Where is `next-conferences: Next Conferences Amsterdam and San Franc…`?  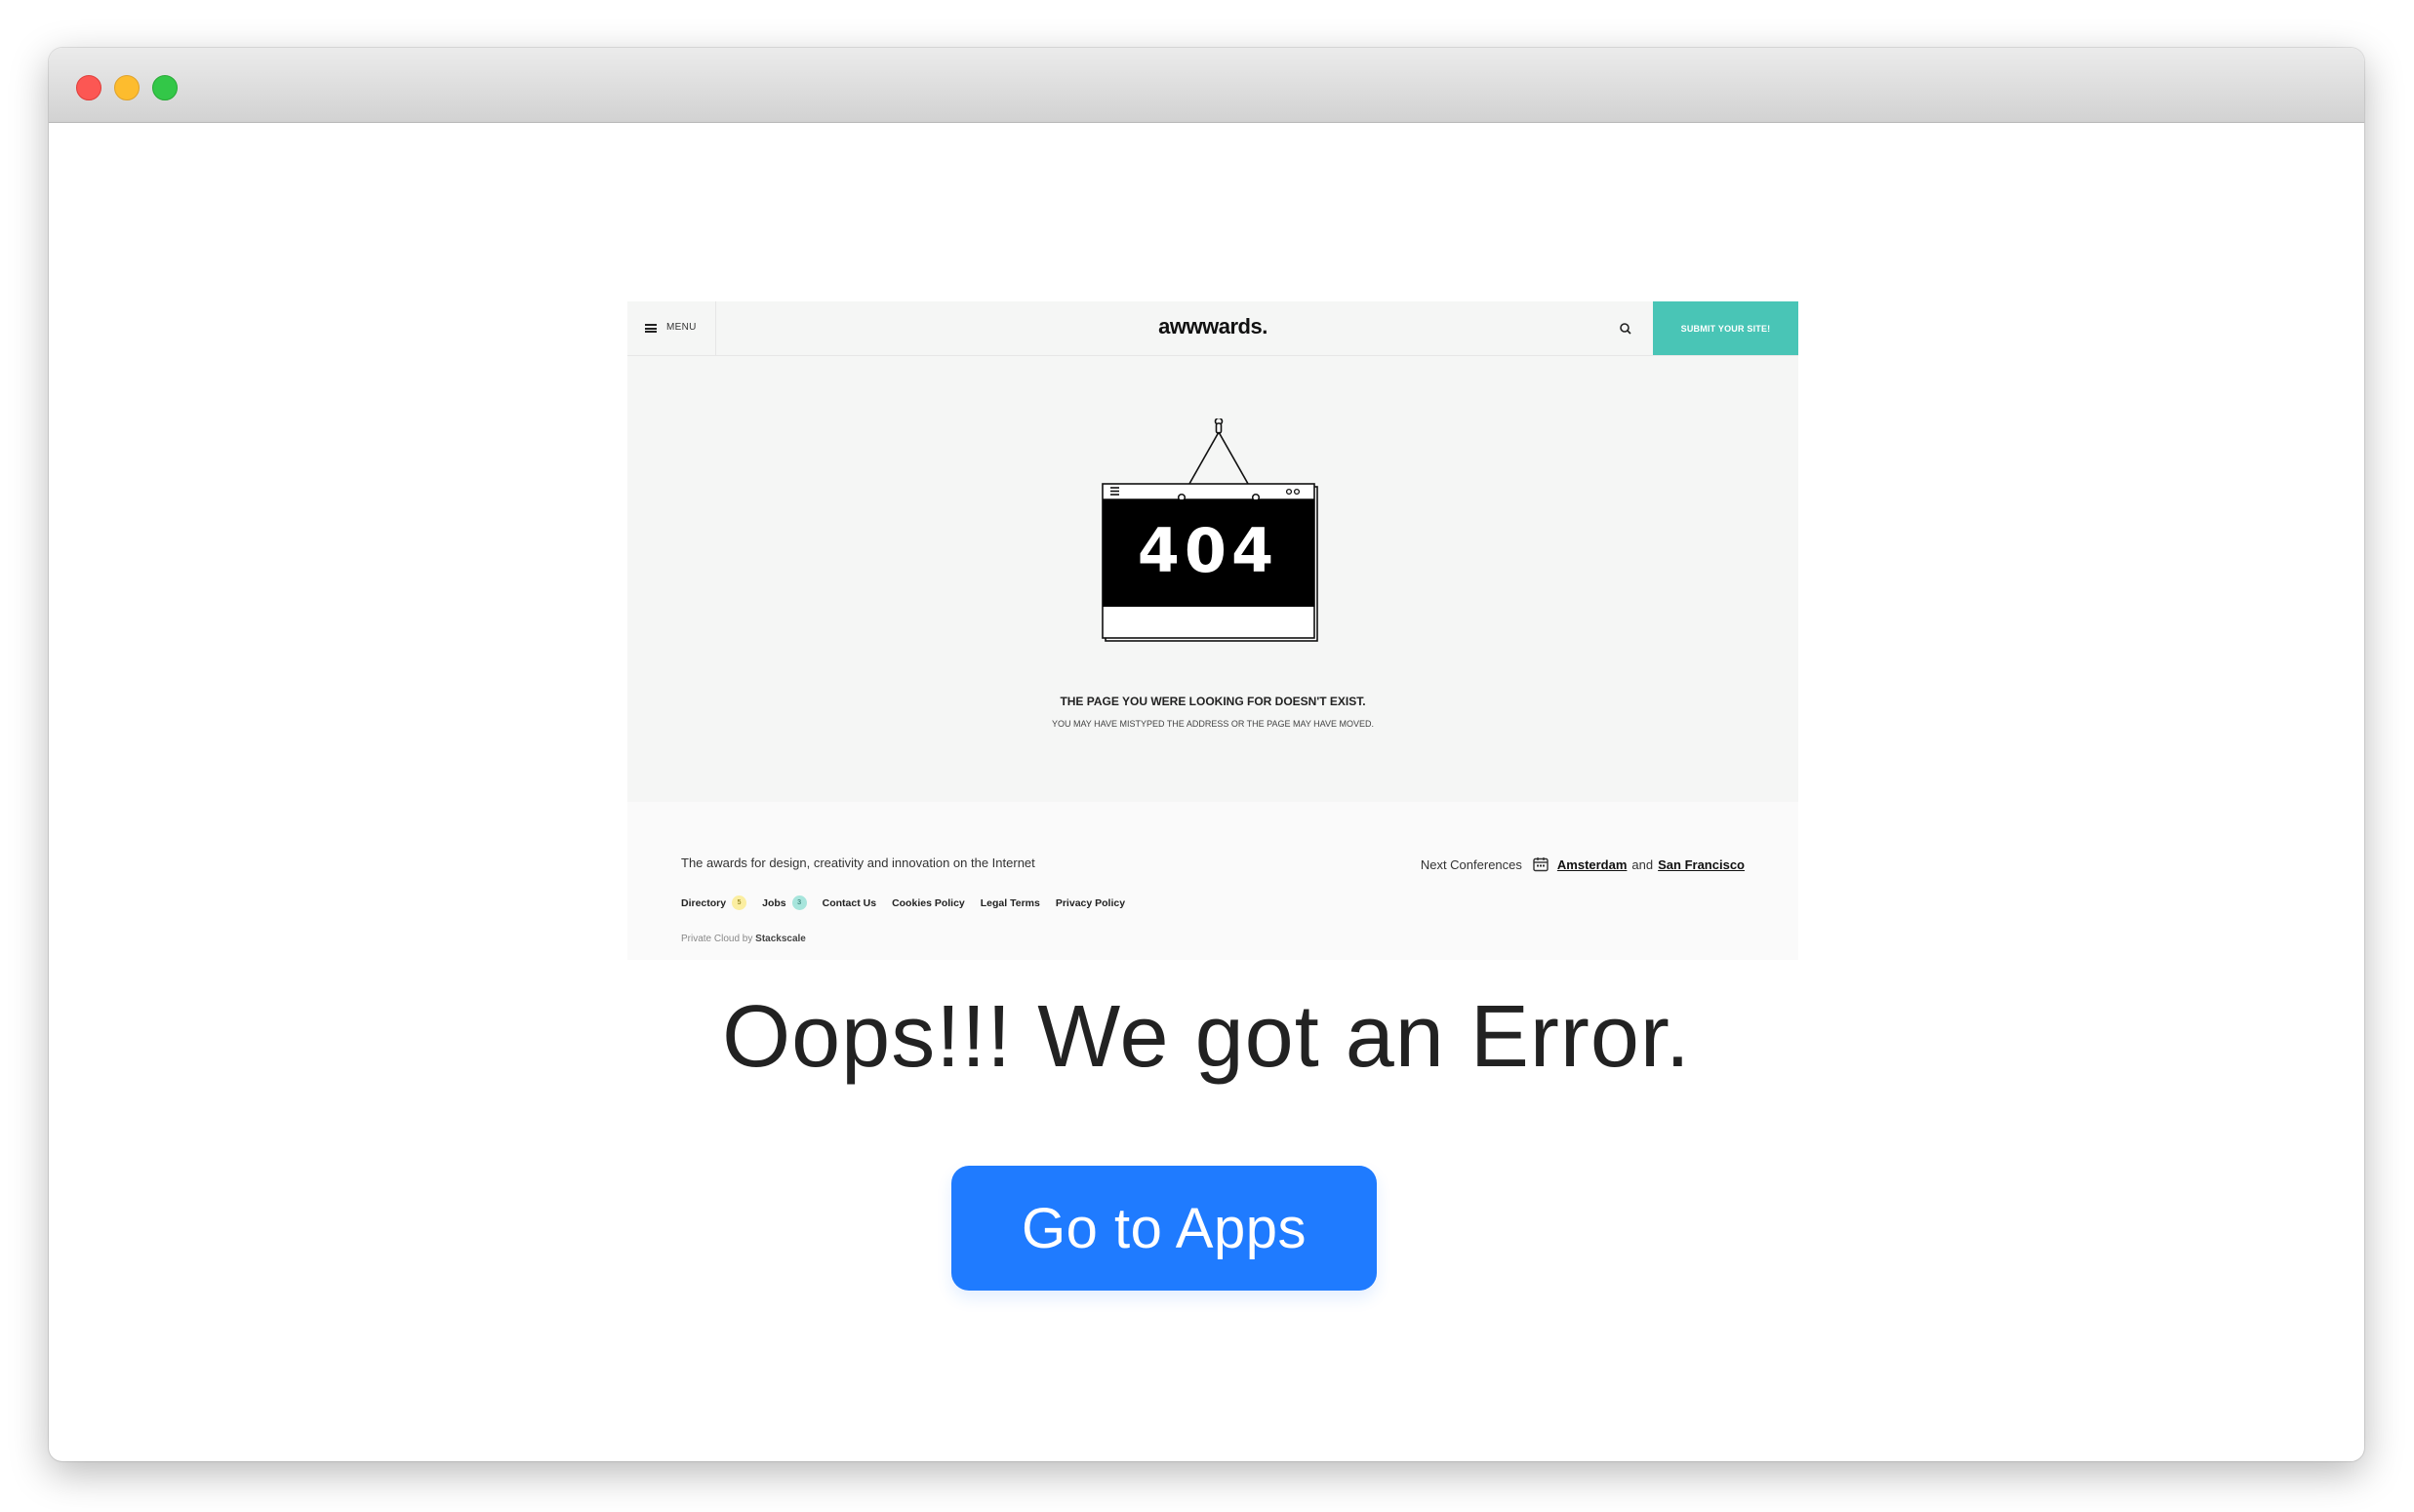 next-conferences: Next Conferences Amsterdam and San Franc… is located at coordinates (1583, 864).